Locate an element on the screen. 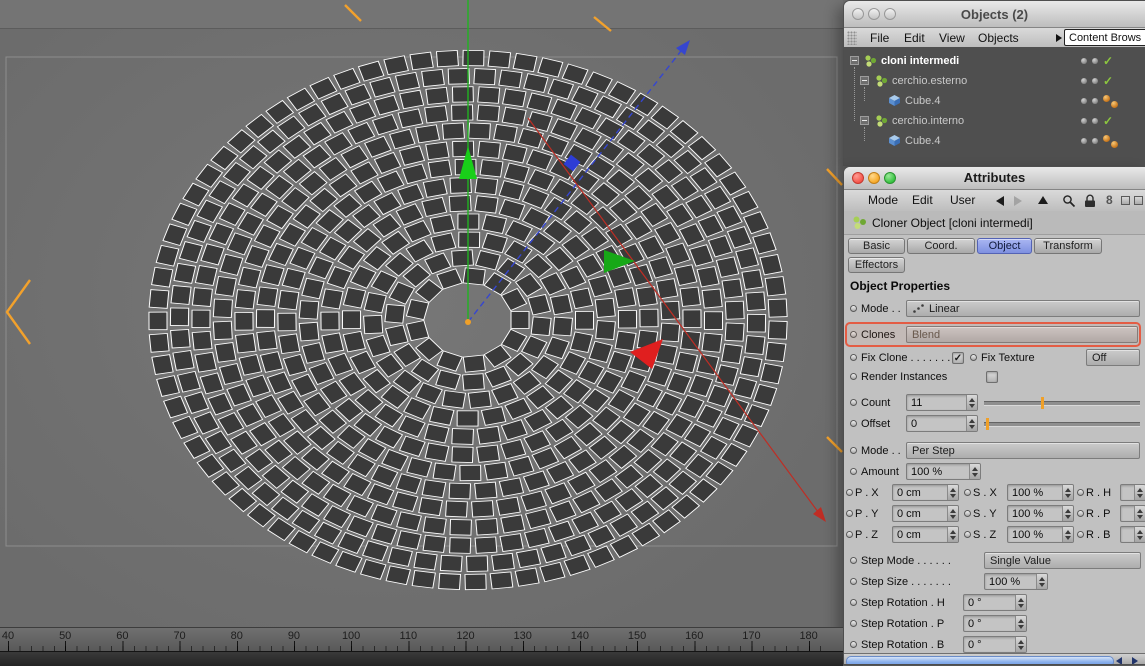  offset-stepper is located at coordinates (971, 423).